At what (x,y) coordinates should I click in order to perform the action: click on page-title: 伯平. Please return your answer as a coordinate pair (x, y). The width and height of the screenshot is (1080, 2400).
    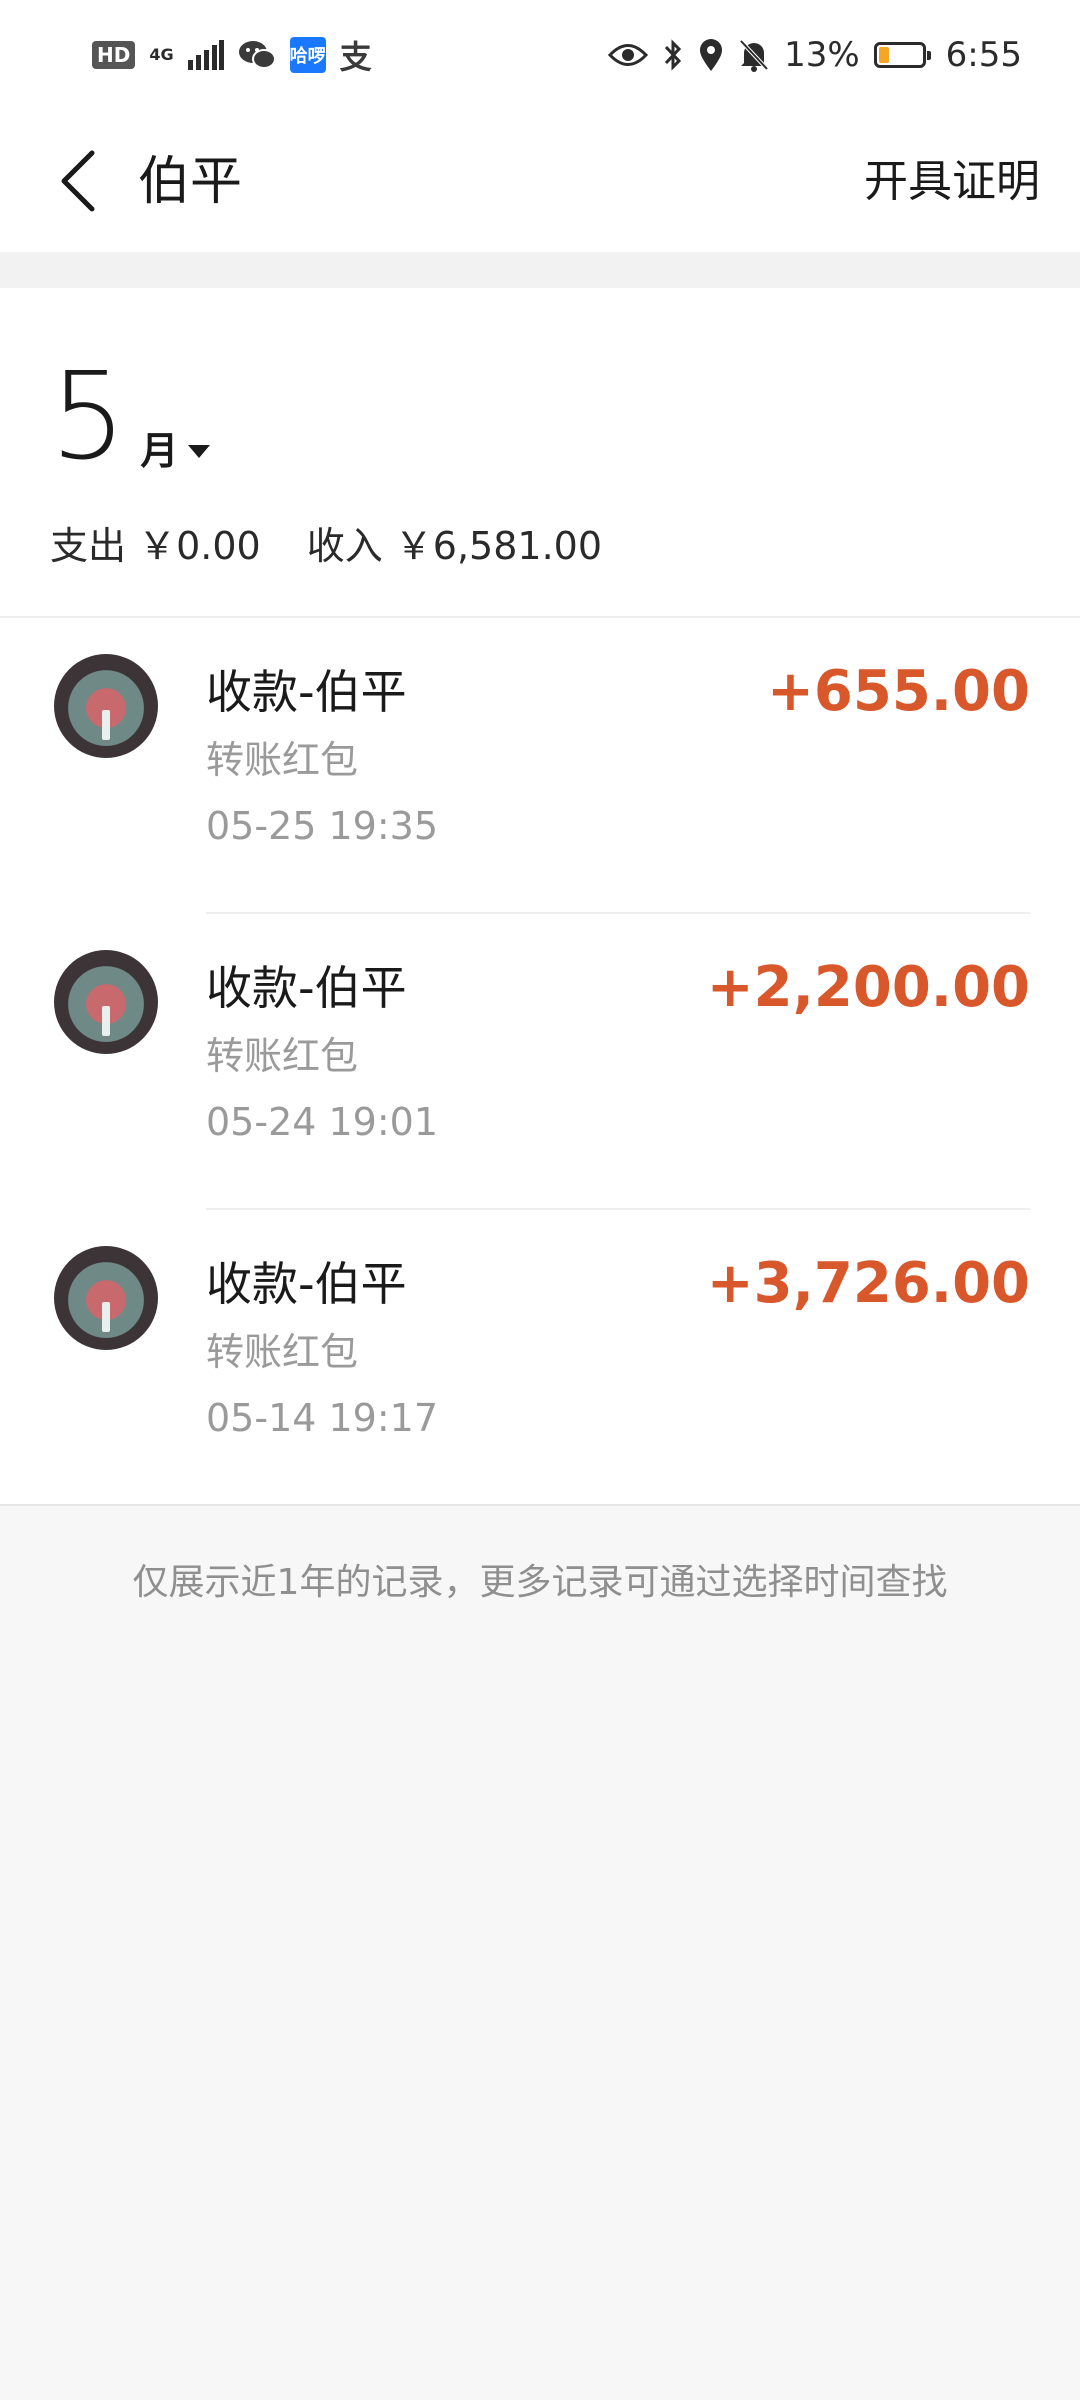
    Looking at the image, I should click on (190, 182).